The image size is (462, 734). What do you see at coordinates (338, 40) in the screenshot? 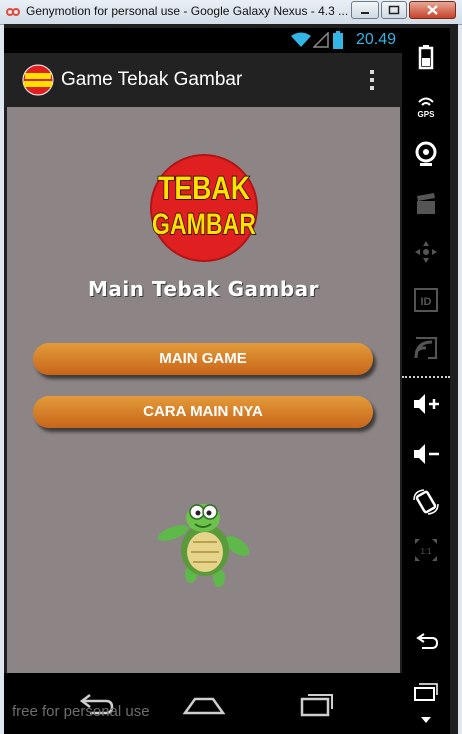
I see `battery-icon` at bounding box center [338, 40].